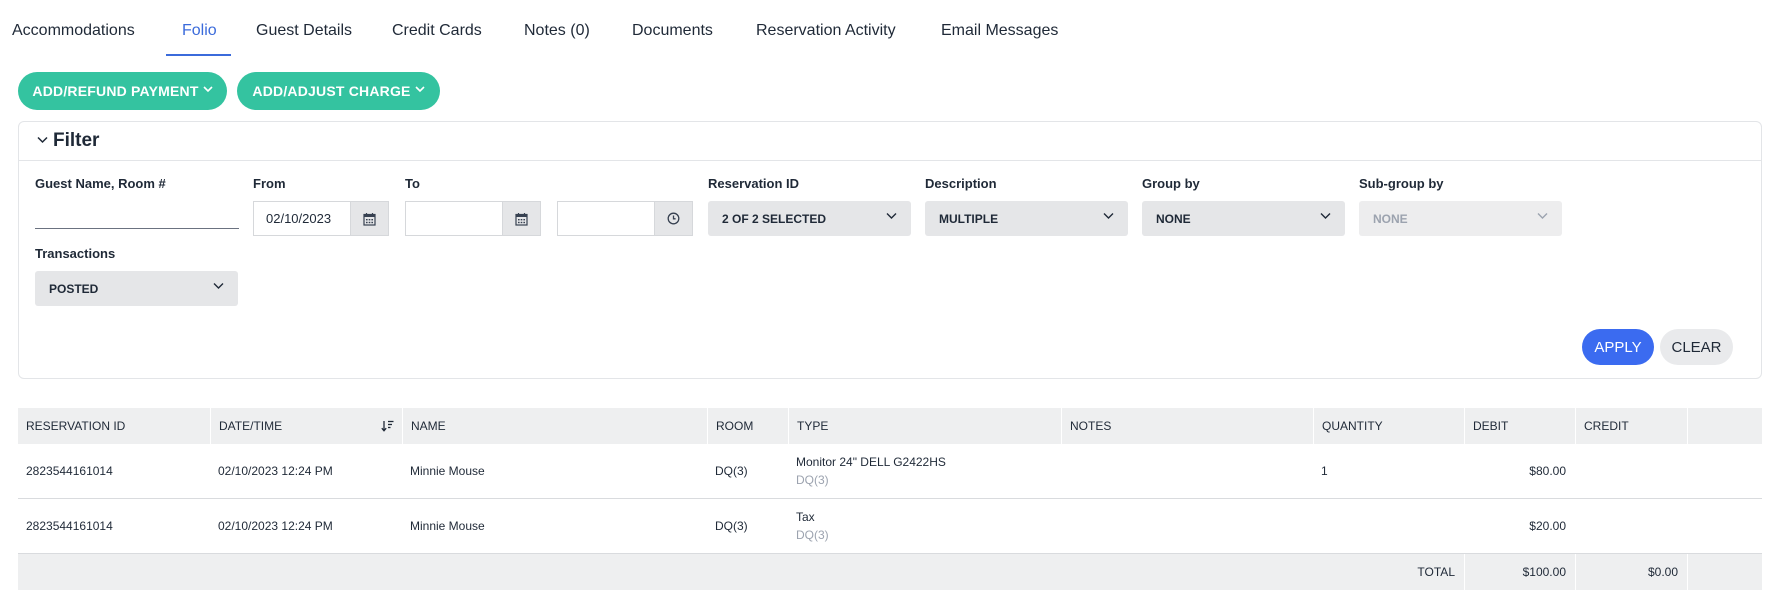  Describe the element at coordinates (74, 288) in the screenshot. I see `transactions-value: POSTED` at that location.